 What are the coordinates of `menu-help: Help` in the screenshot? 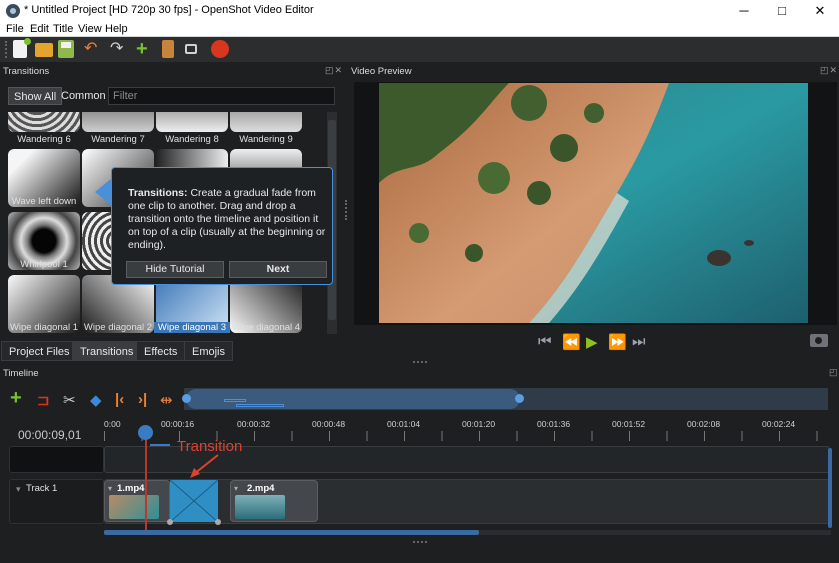 It's located at (116, 29).